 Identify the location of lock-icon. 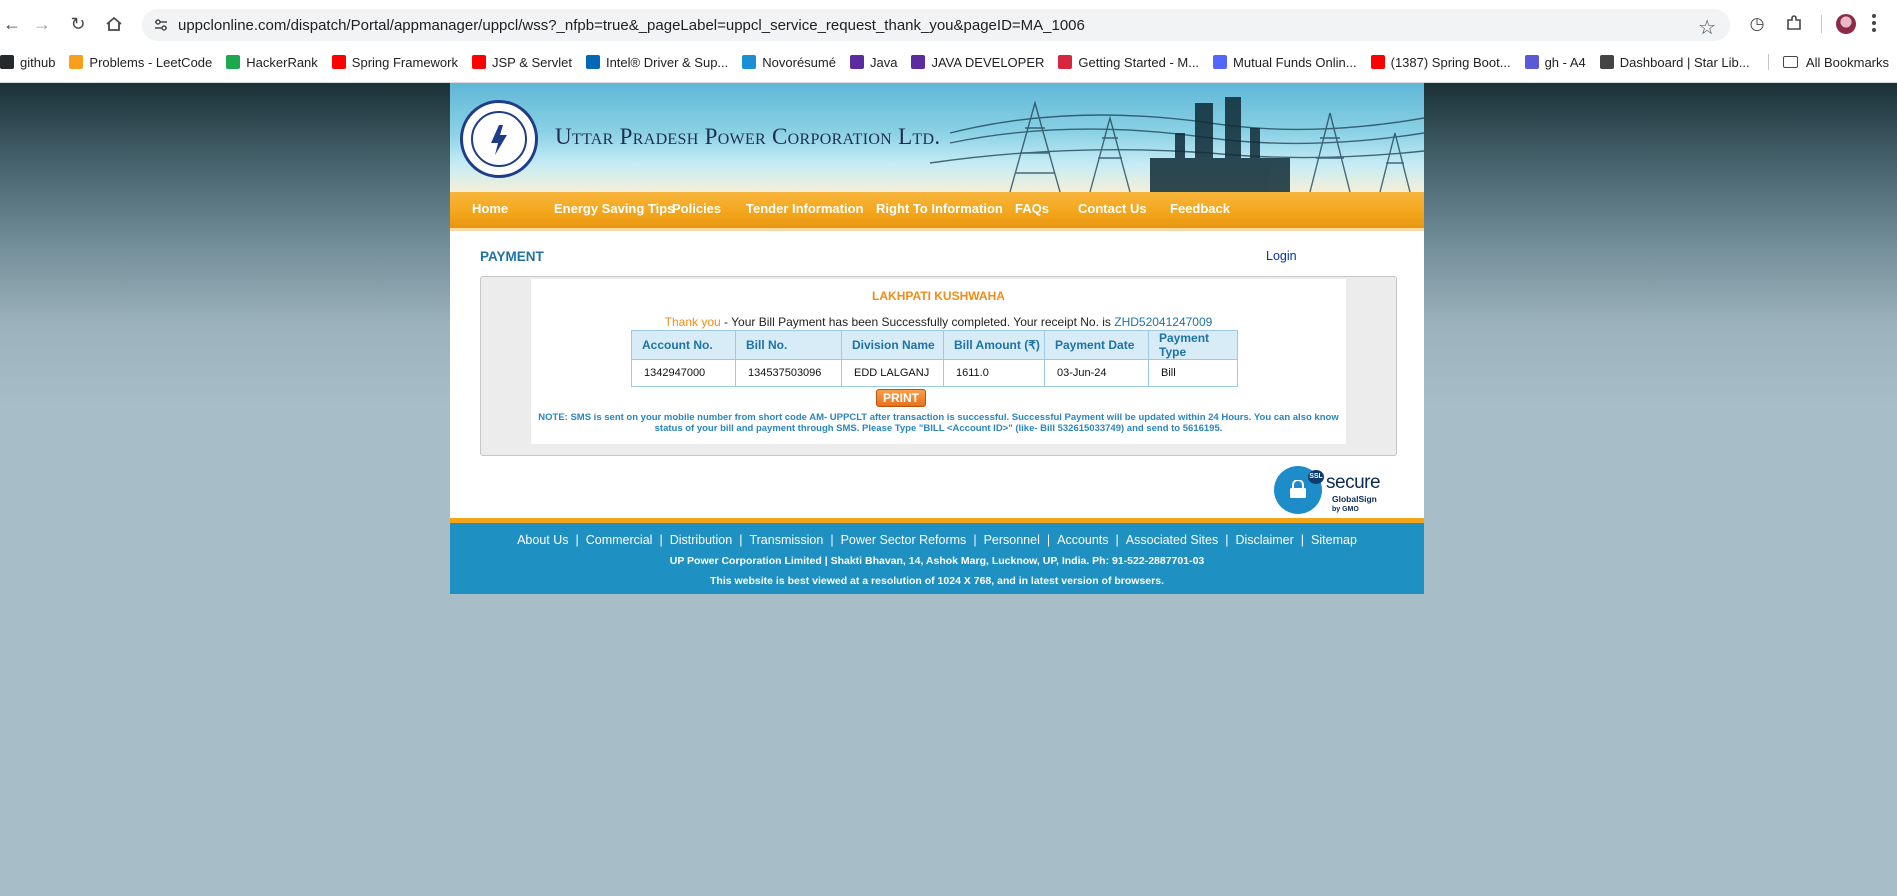
(1298, 489).